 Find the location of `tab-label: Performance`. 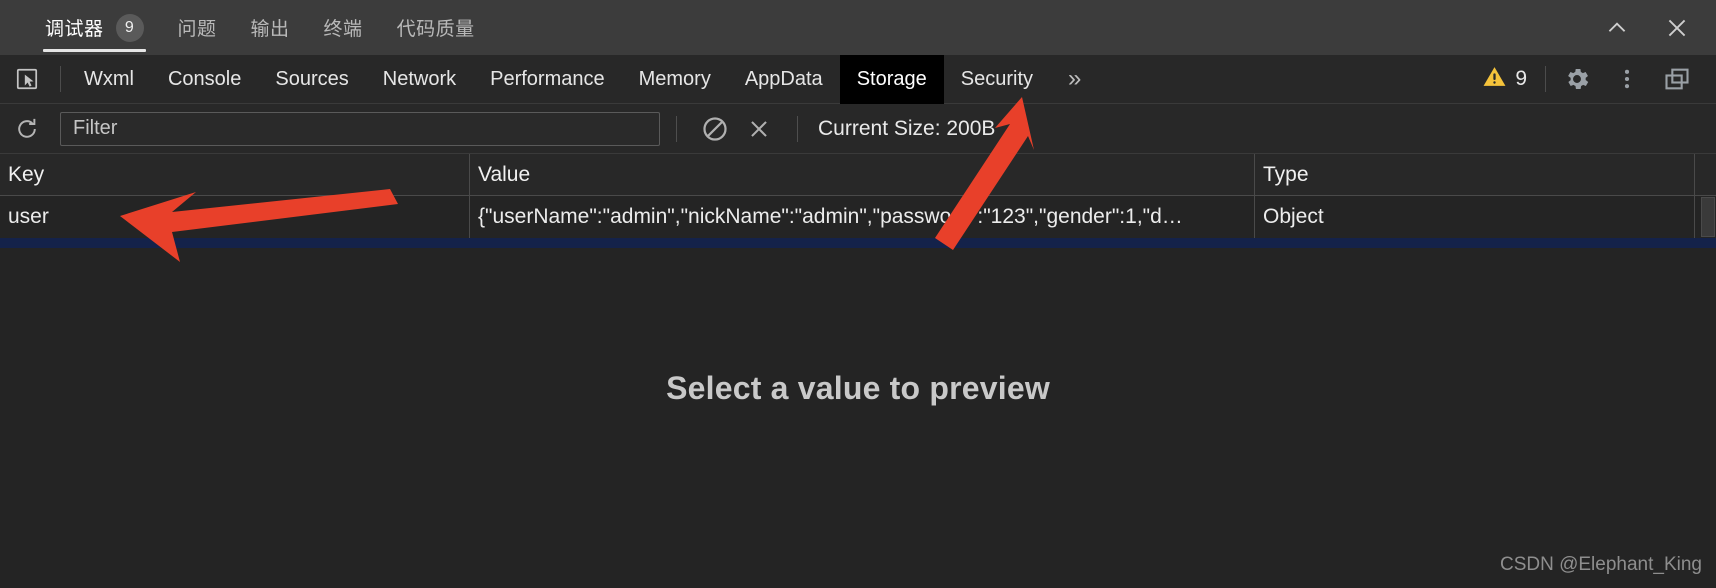

tab-label: Performance is located at coordinates (547, 78).